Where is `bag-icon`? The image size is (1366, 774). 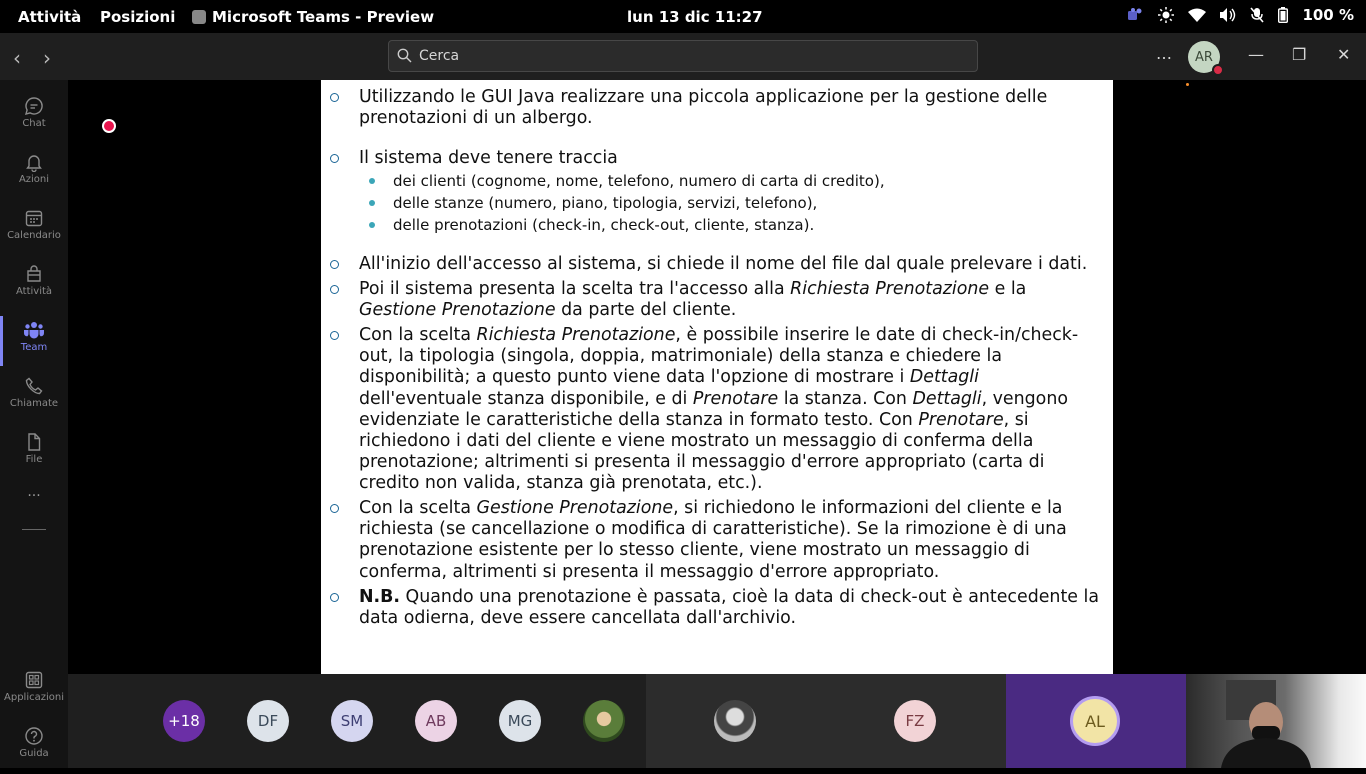
bag-icon is located at coordinates (34, 273).